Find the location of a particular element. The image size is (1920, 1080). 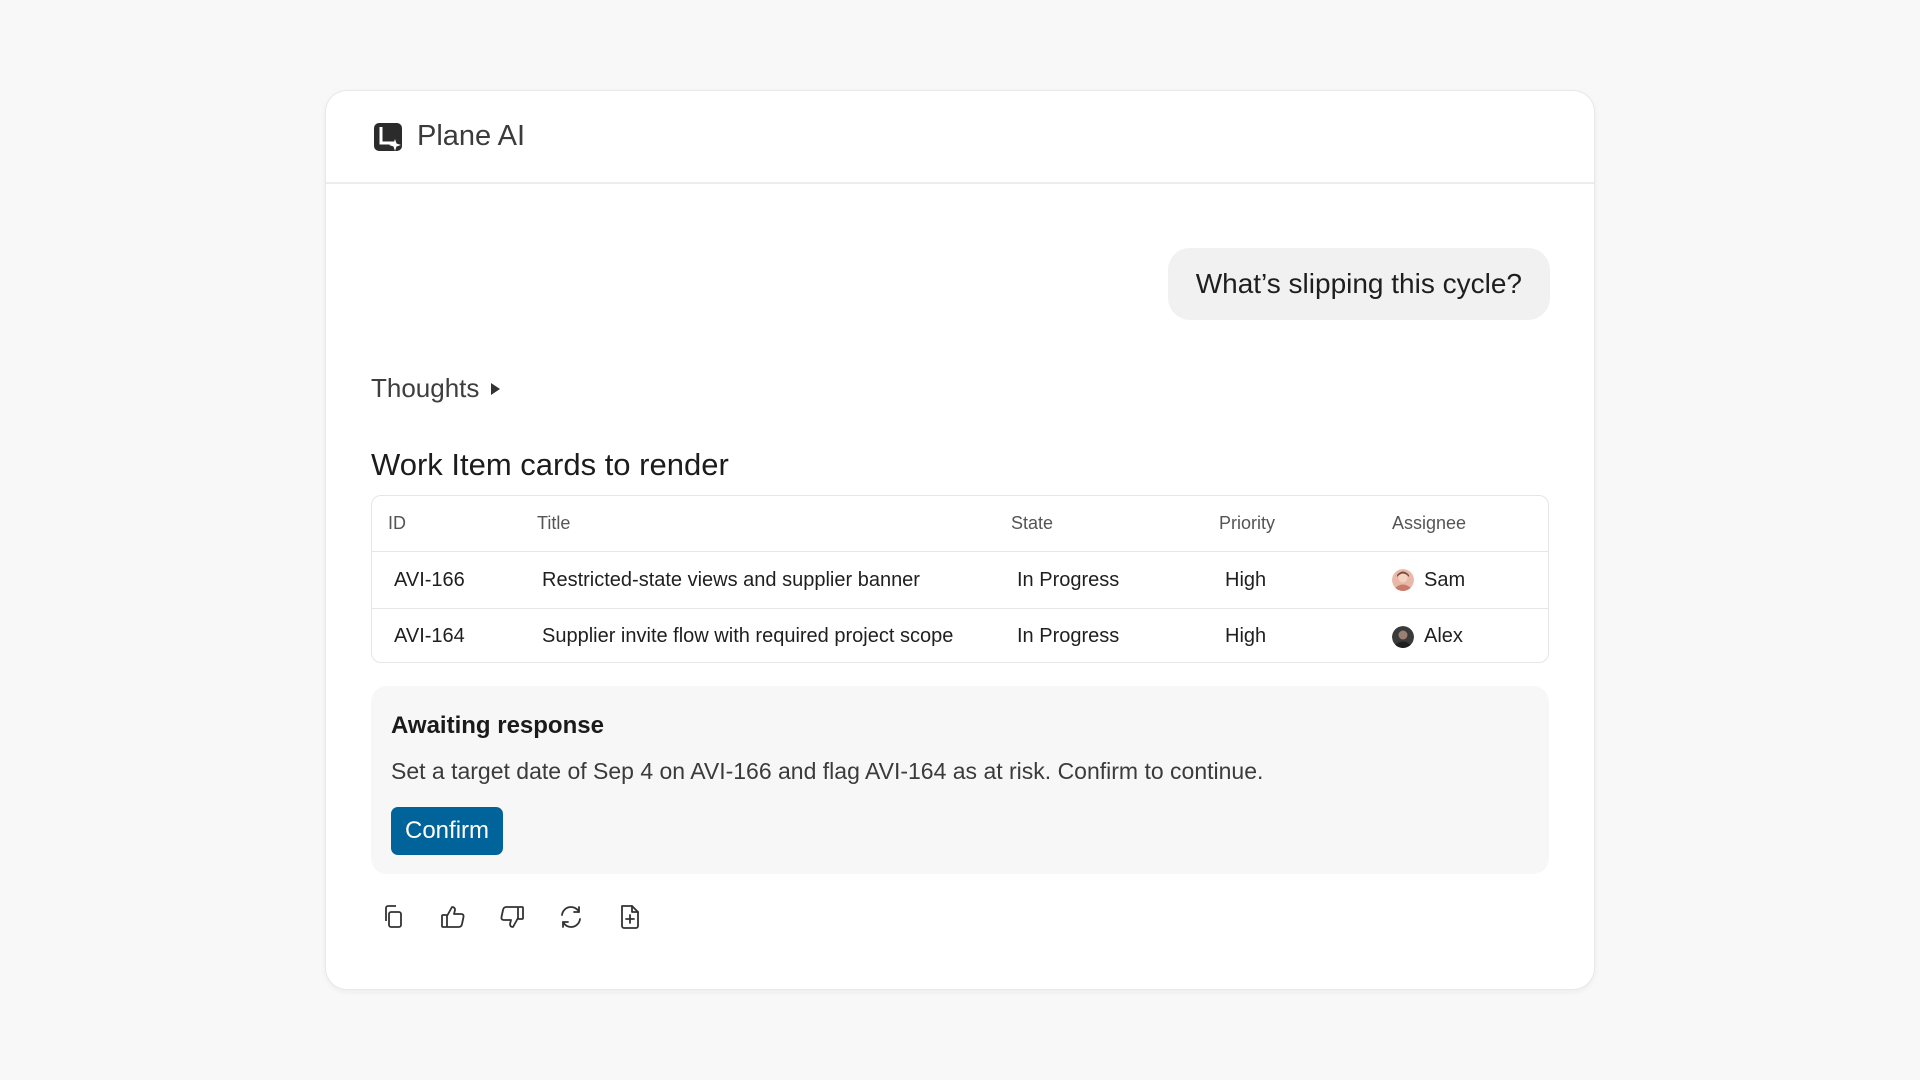

cell-id: AVI-164 is located at coordinates (429, 636).